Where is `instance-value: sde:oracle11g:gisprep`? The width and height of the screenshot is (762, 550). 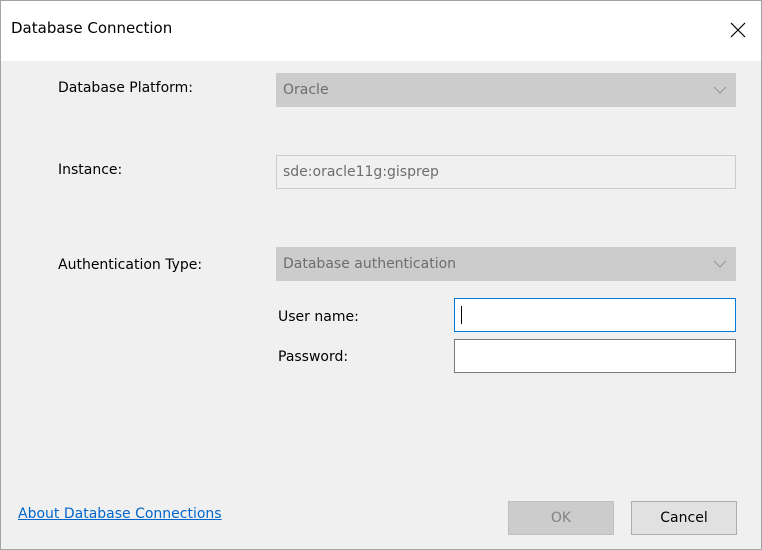 instance-value: sde:oracle11g:gisprep is located at coordinates (361, 172).